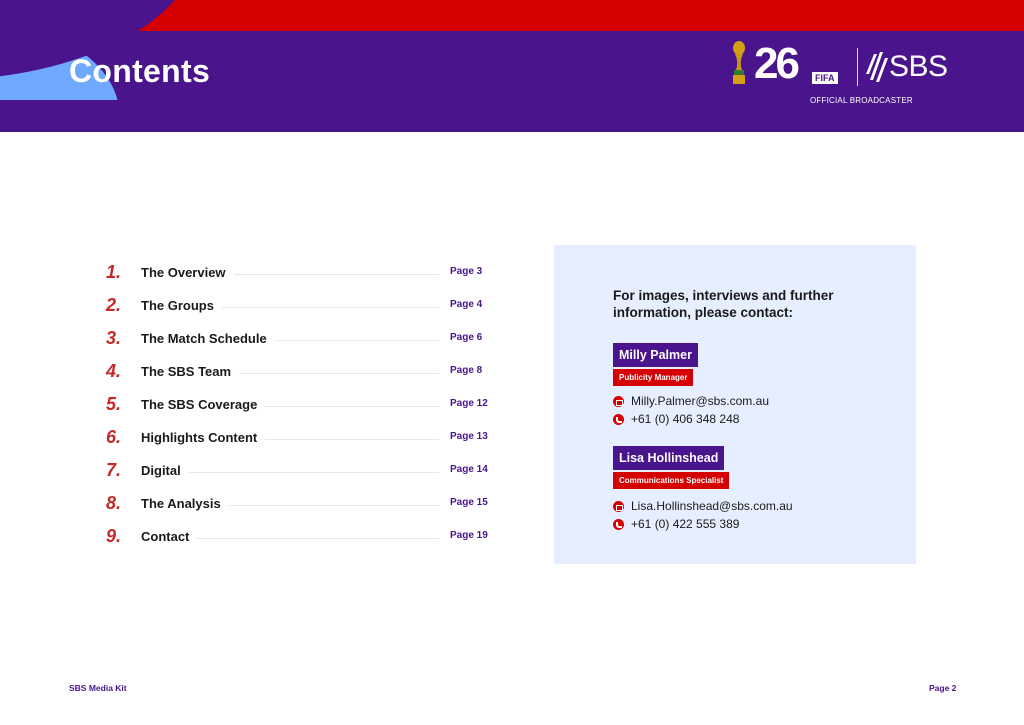 The width and height of the screenshot is (1024, 725). I want to click on broadcaster-name: SBS, so click(918, 66).